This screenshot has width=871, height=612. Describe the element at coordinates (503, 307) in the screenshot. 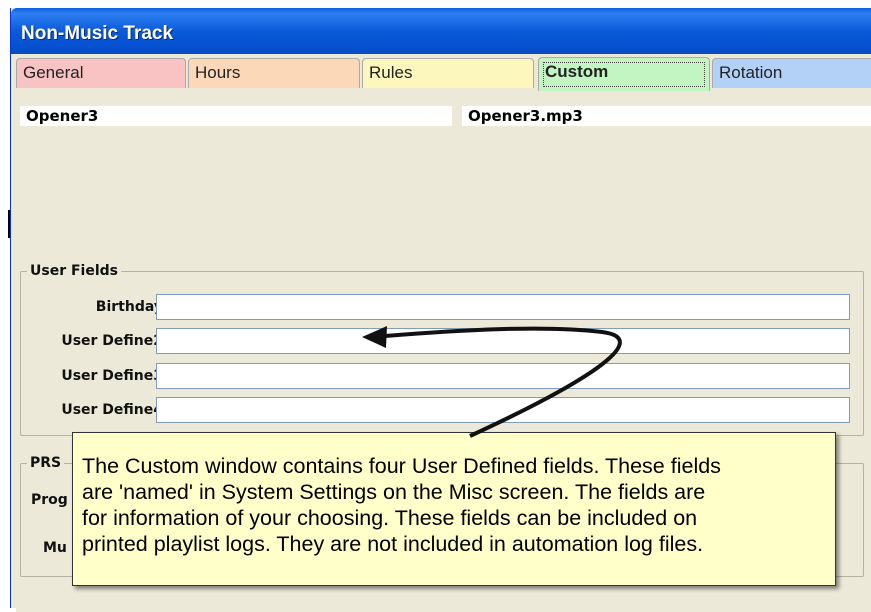

I see `birthday-input` at that location.